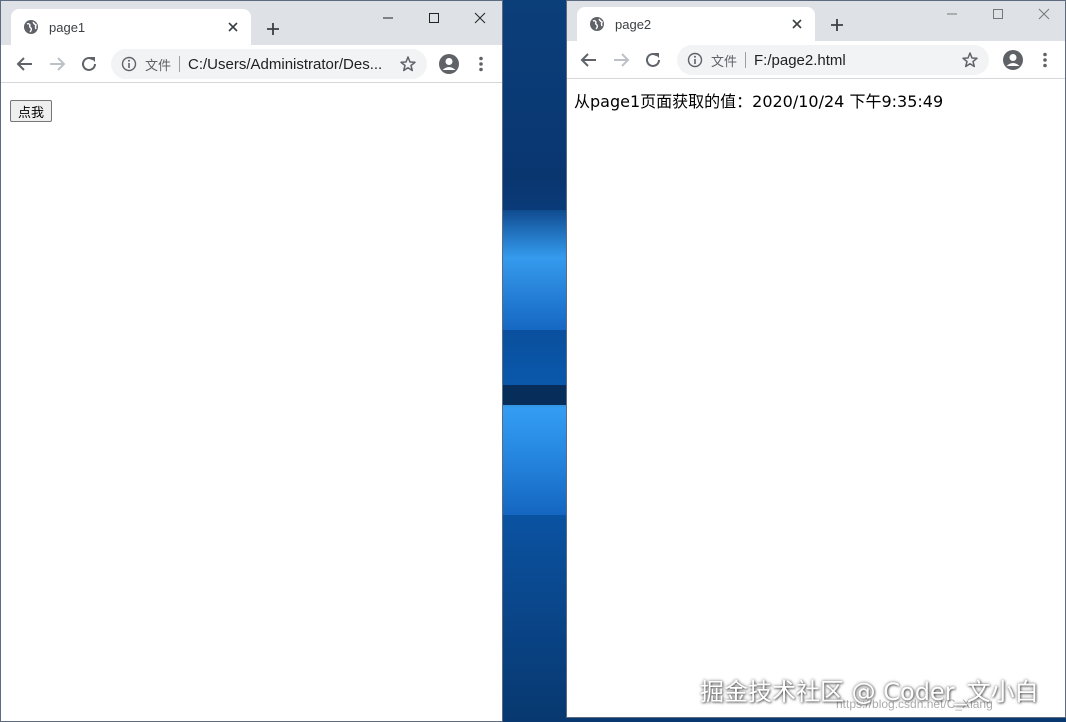  Describe the element at coordinates (869, 692) in the screenshot. I see `watermark: 掘金技术社区 @ Coder_文小白` at that location.